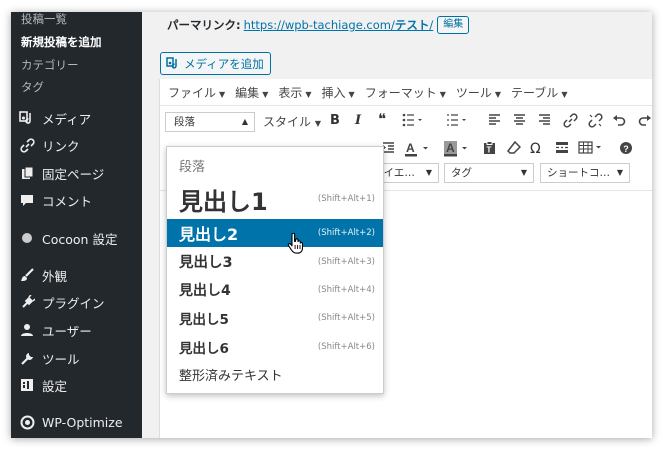 This screenshot has height=451, width=664. Describe the element at coordinates (27, 173) in the screenshot. I see `page-icon` at that location.